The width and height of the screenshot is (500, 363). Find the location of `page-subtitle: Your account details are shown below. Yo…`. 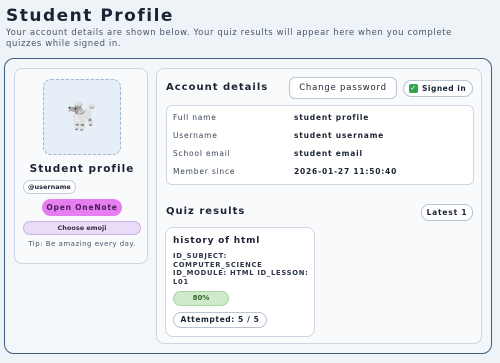

page-subtitle: Your account details are shown below. Yo… is located at coordinates (229, 38).